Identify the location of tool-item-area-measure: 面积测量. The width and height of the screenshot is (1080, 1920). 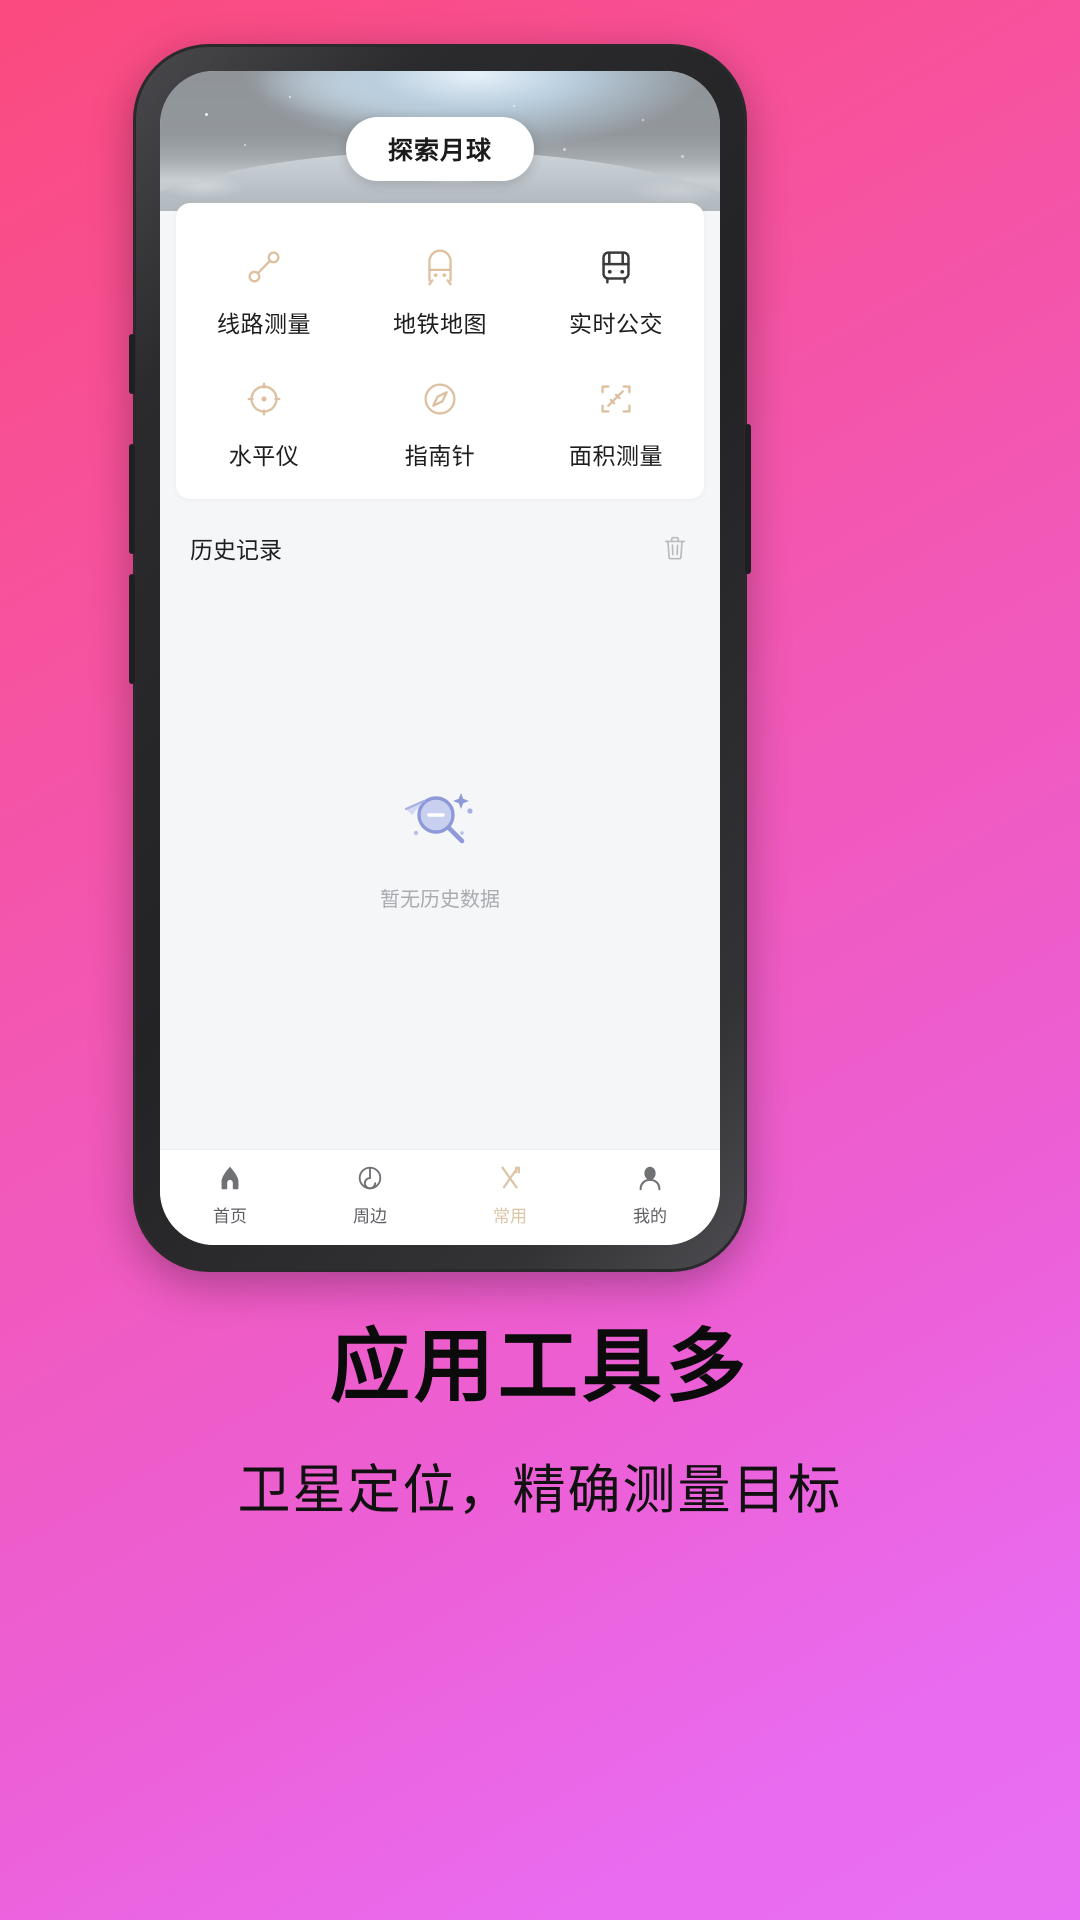
(616, 418).